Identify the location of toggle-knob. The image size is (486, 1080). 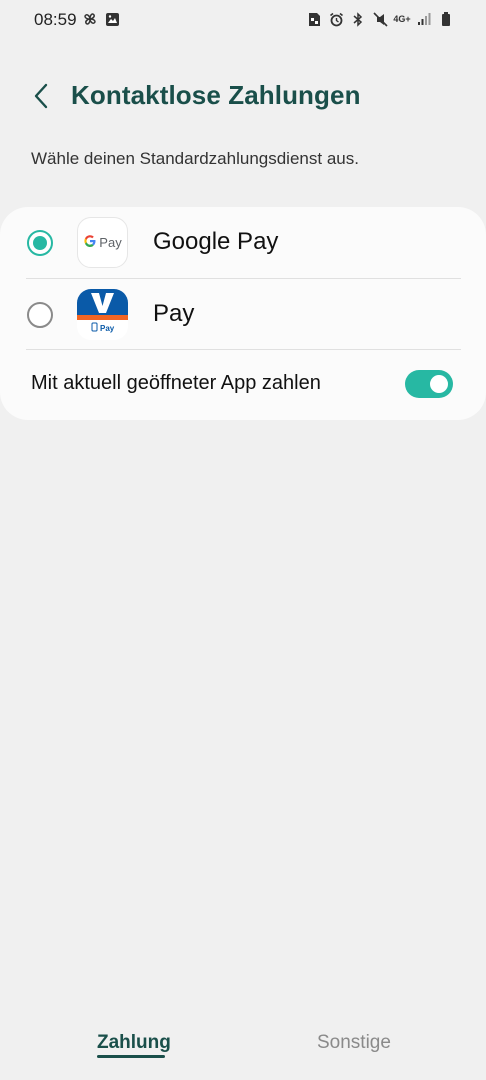
(439, 384).